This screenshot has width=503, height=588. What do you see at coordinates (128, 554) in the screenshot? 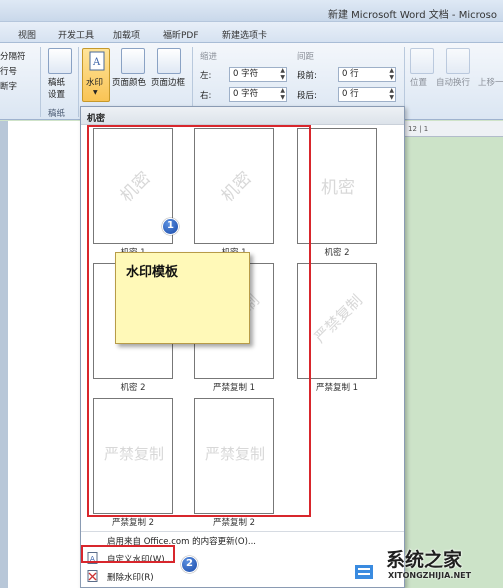
I see `custom-watermark-highlight-box` at bounding box center [128, 554].